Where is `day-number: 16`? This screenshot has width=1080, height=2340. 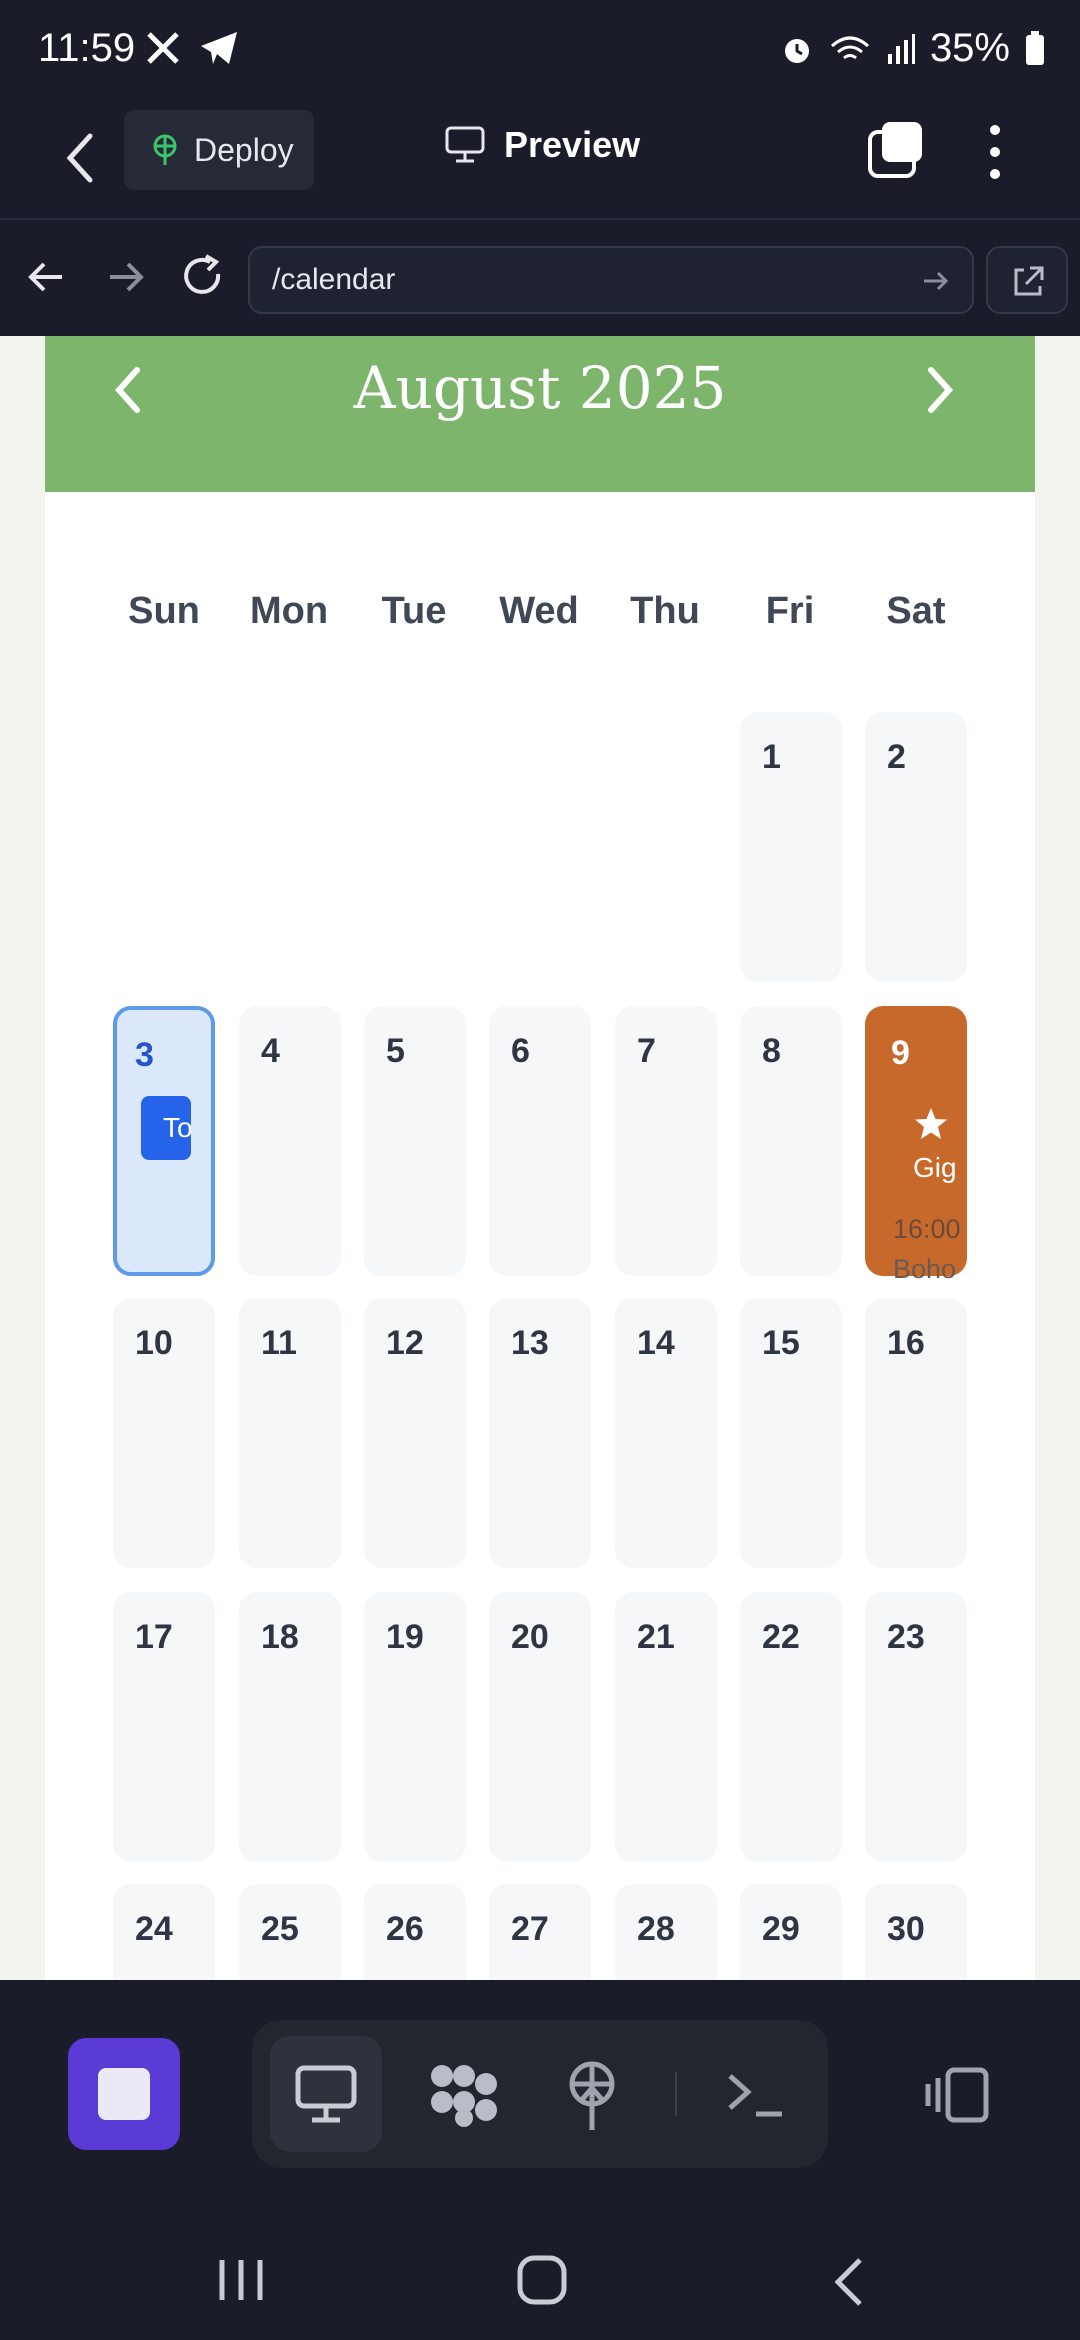
day-number: 16 is located at coordinates (906, 1343).